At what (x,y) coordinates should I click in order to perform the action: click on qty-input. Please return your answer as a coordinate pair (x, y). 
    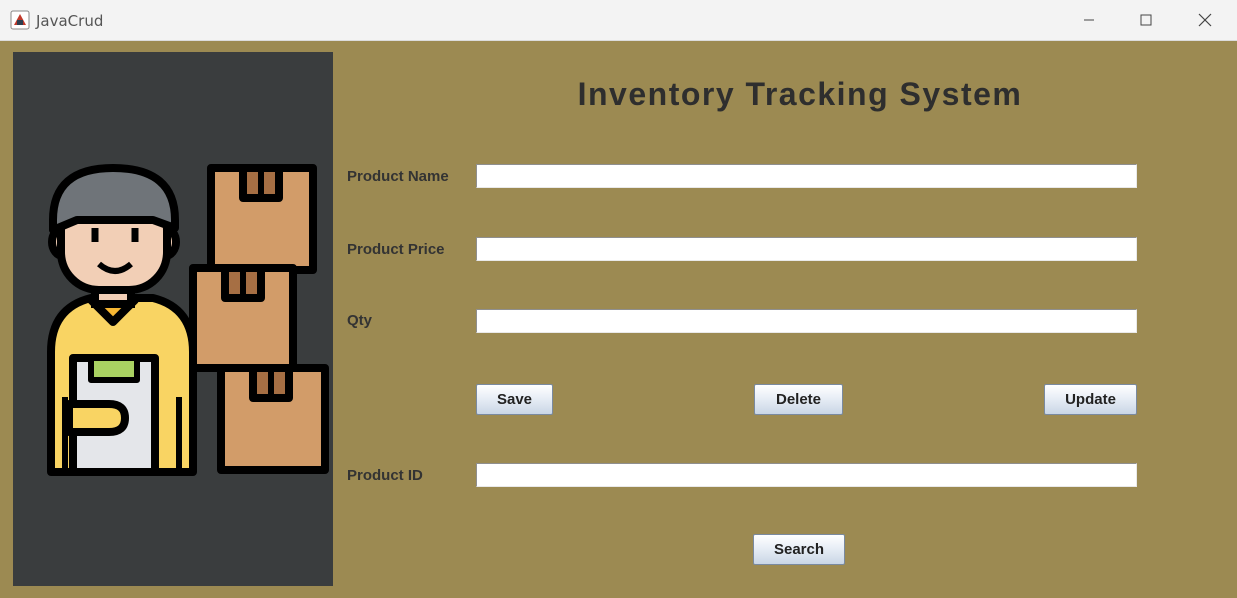
    Looking at the image, I should click on (806, 321).